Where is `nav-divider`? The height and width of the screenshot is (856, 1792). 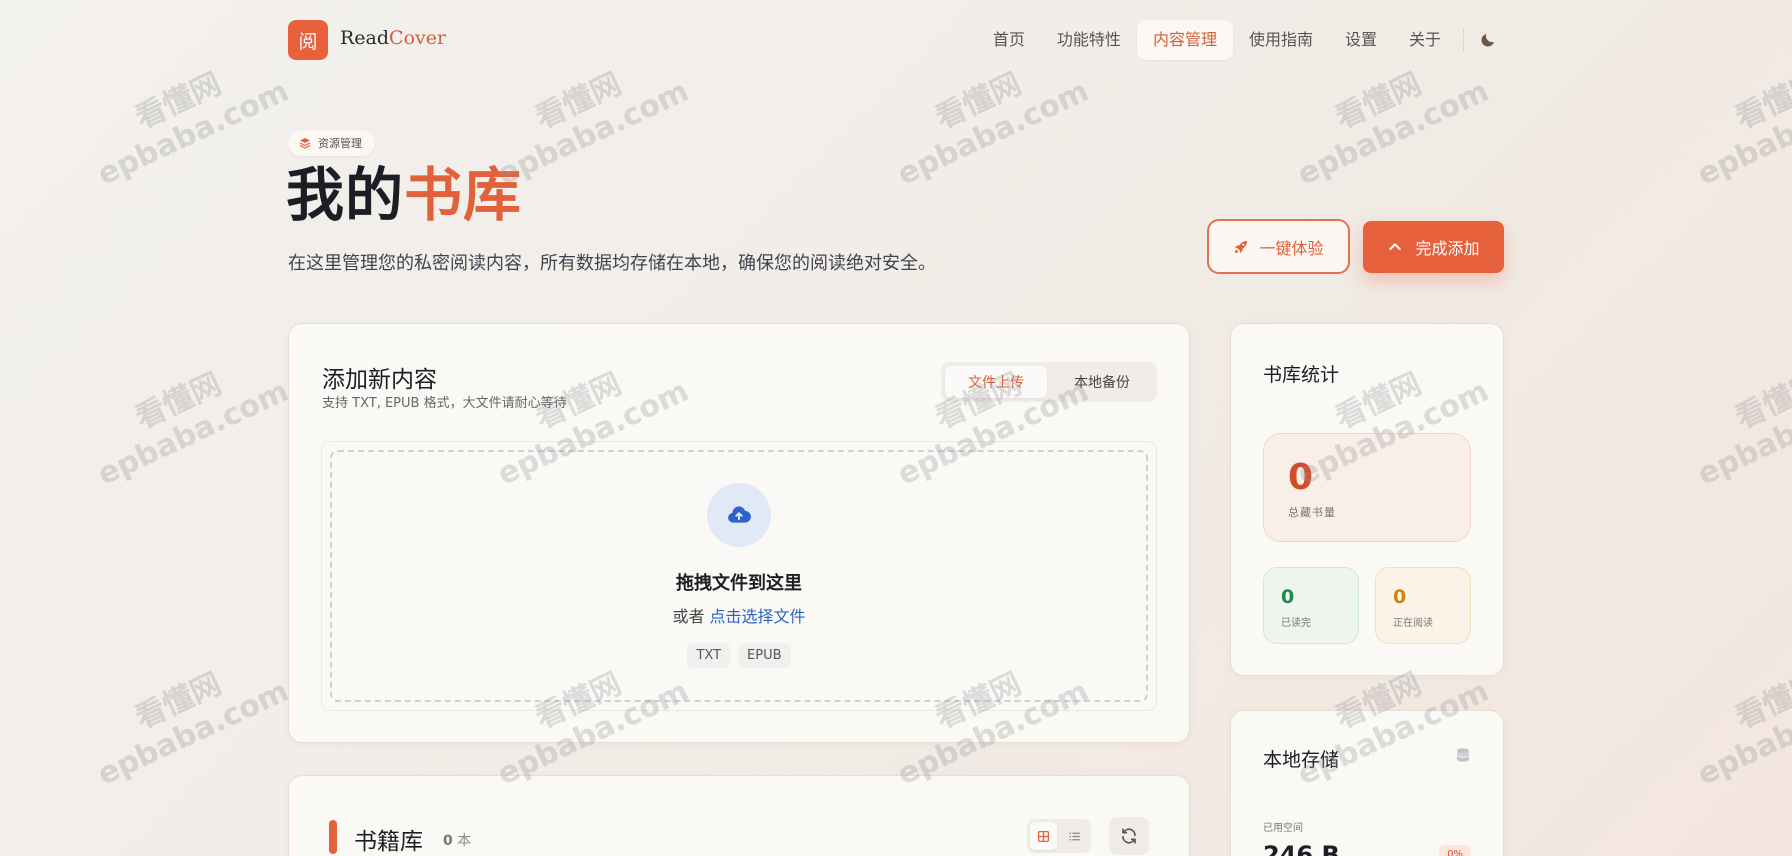 nav-divider is located at coordinates (1463, 40).